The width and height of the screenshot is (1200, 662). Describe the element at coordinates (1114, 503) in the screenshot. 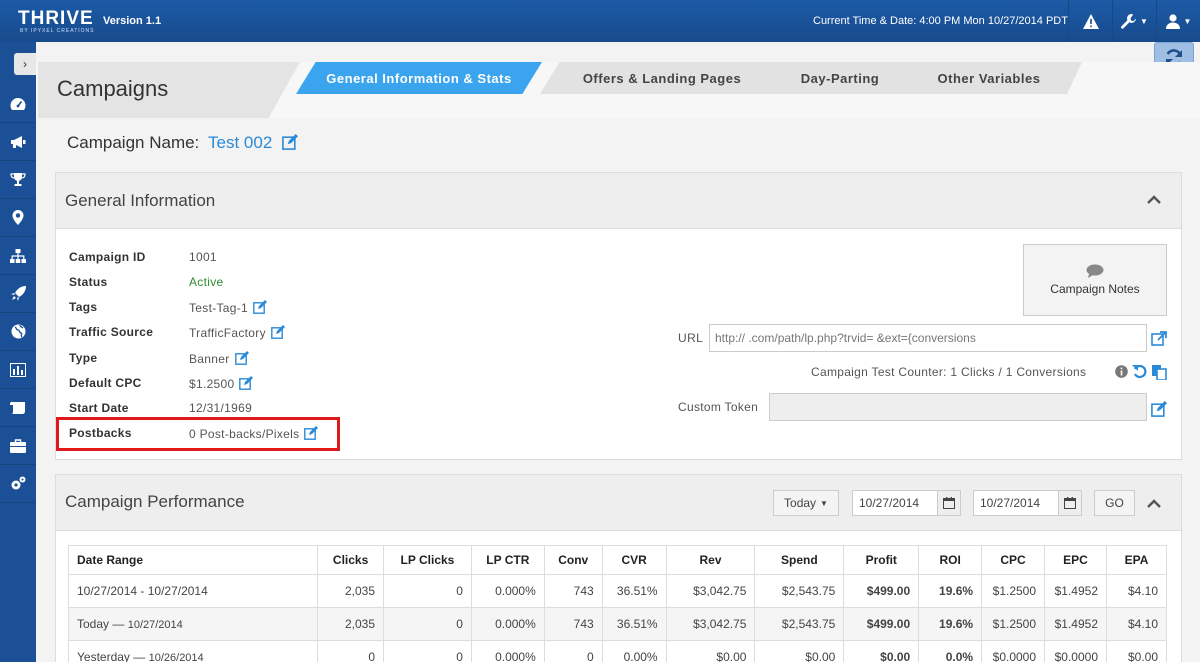

I see `go-button: GO` at that location.